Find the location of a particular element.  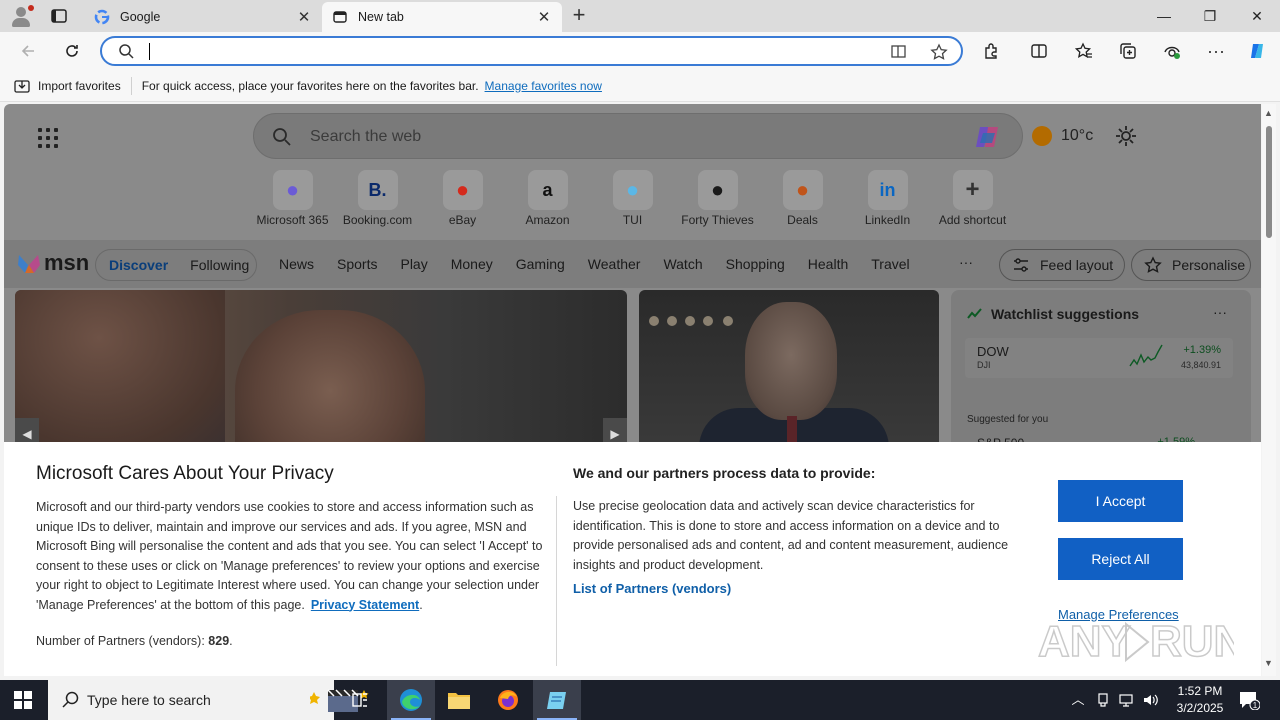

story-image is located at coordinates (789, 370).